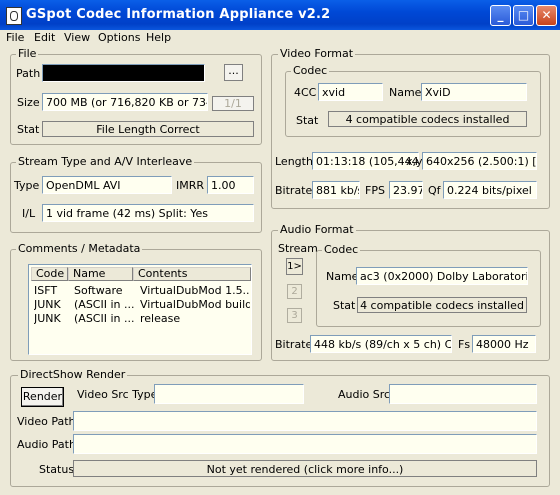  Describe the element at coordinates (117, 394) in the screenshot. I see `video-src-type-label: Video Src Type` at that location.